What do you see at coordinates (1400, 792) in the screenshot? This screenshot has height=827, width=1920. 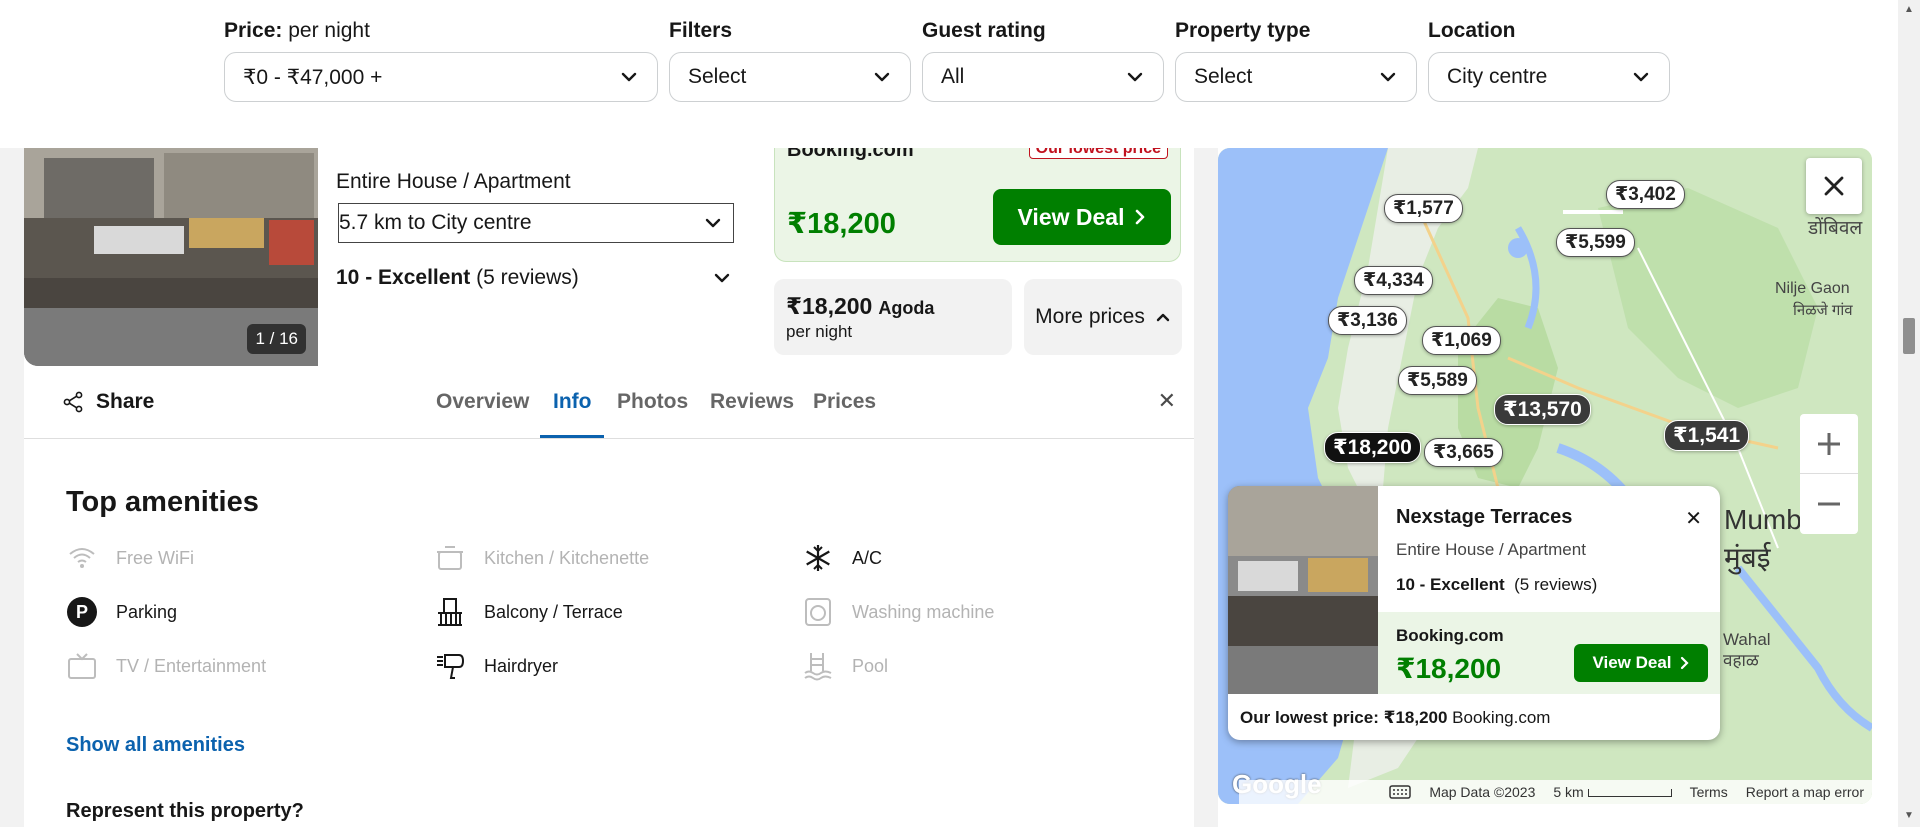 I see `keyboard-icon` at bounding box center [1400, 792].